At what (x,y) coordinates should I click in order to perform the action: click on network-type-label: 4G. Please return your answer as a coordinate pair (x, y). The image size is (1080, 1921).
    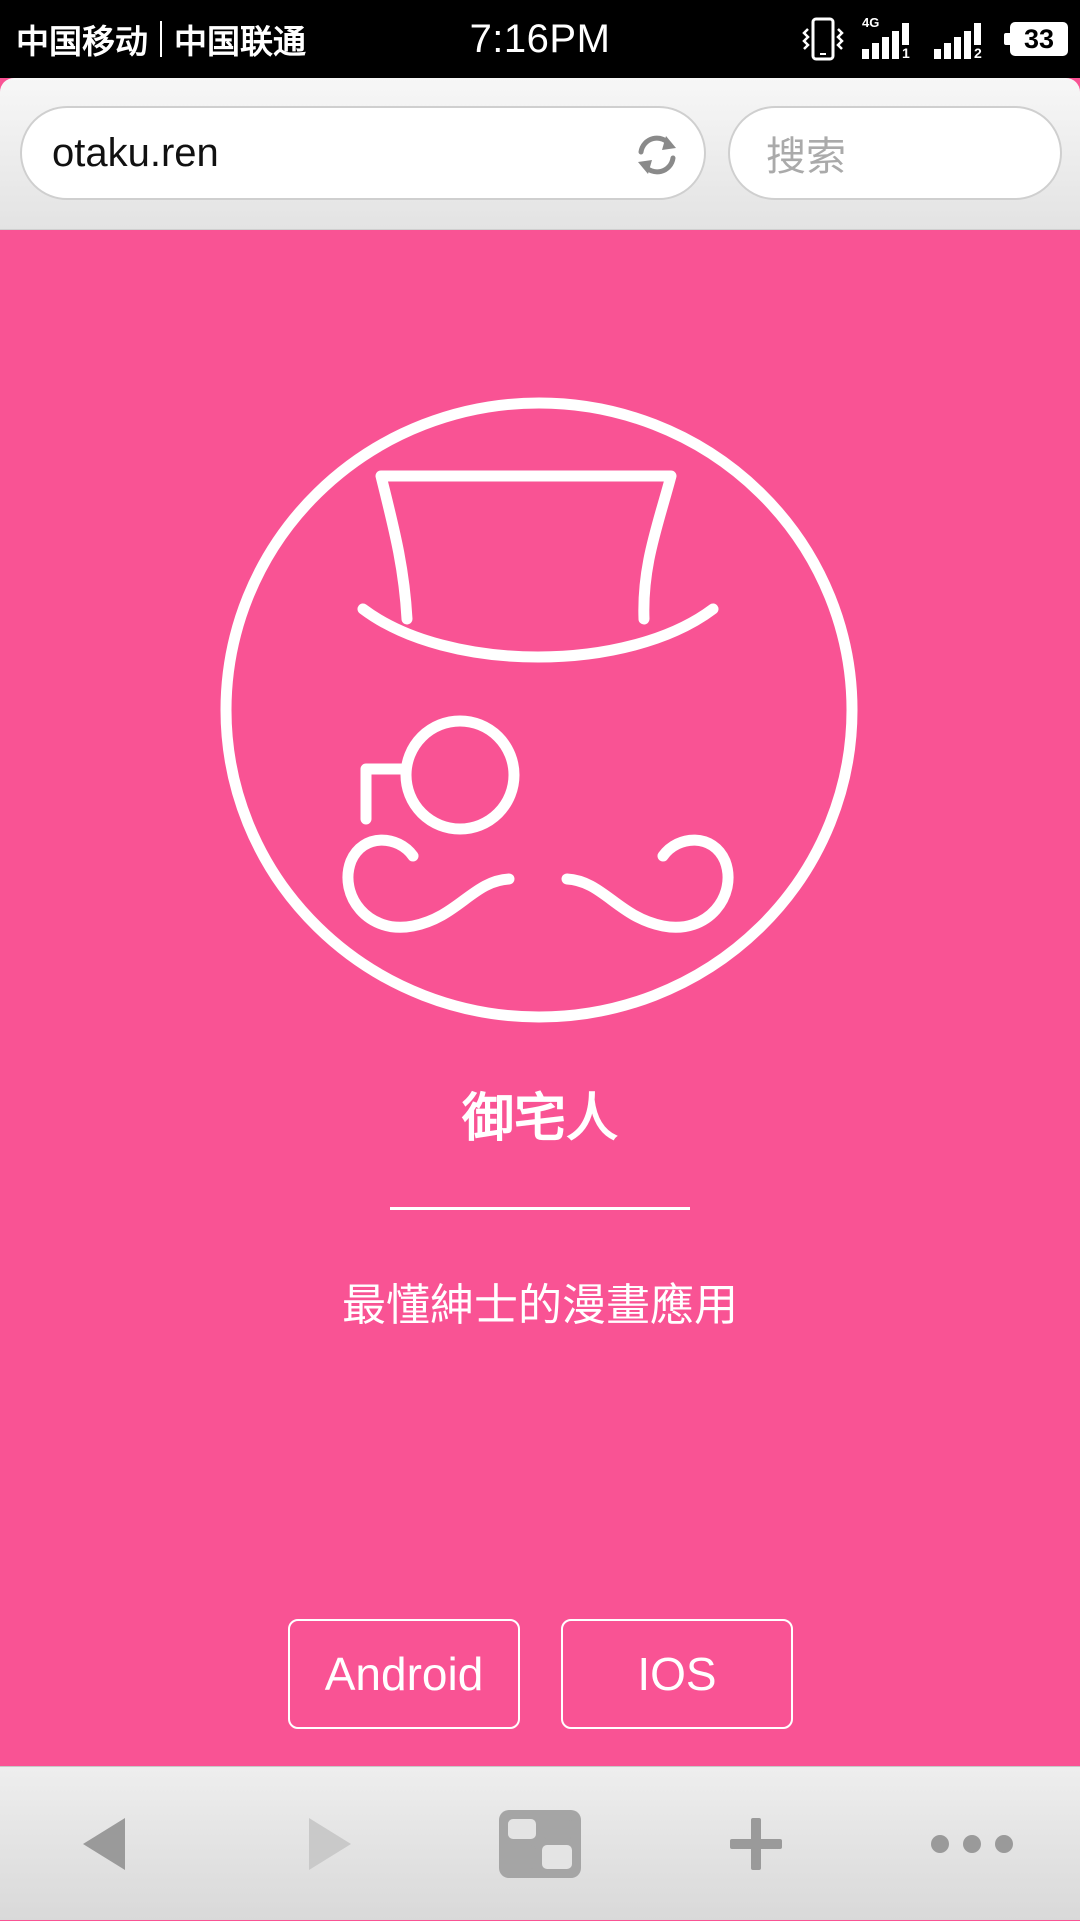
    Looking at the image, I should click on (870, 22).